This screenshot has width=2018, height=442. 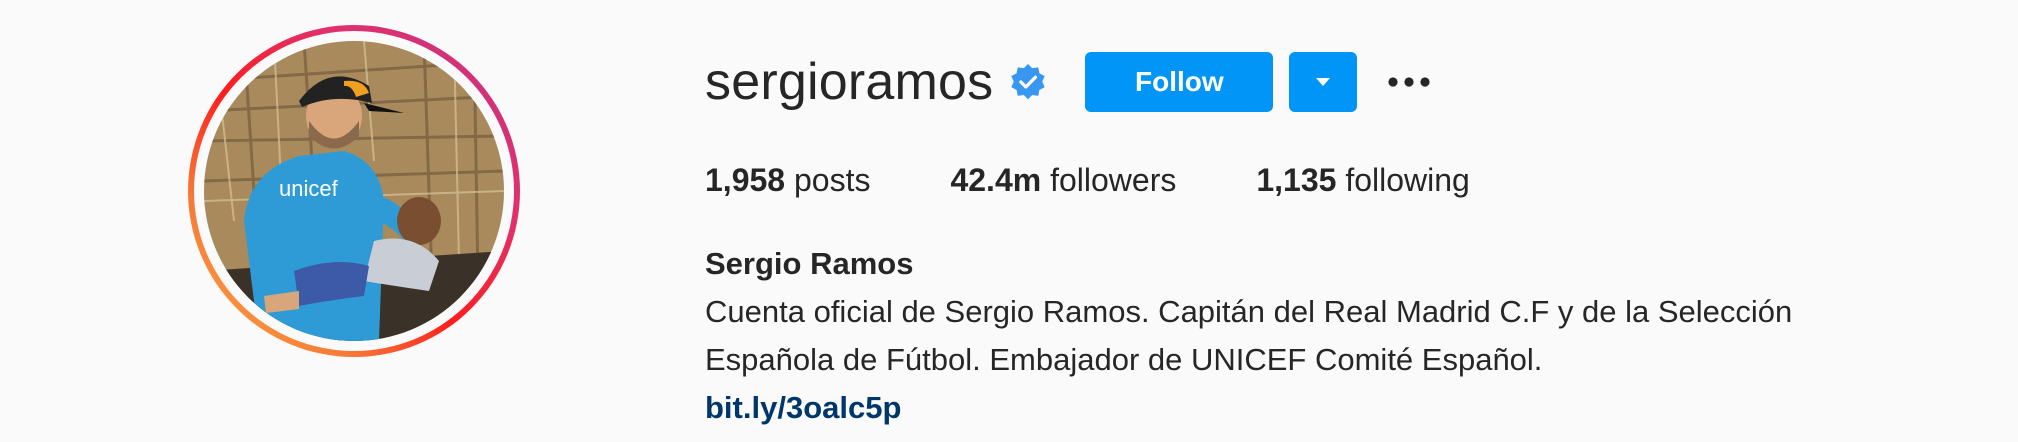 I want to click on profile-avatar: unicef, so click(x=354, y=191).